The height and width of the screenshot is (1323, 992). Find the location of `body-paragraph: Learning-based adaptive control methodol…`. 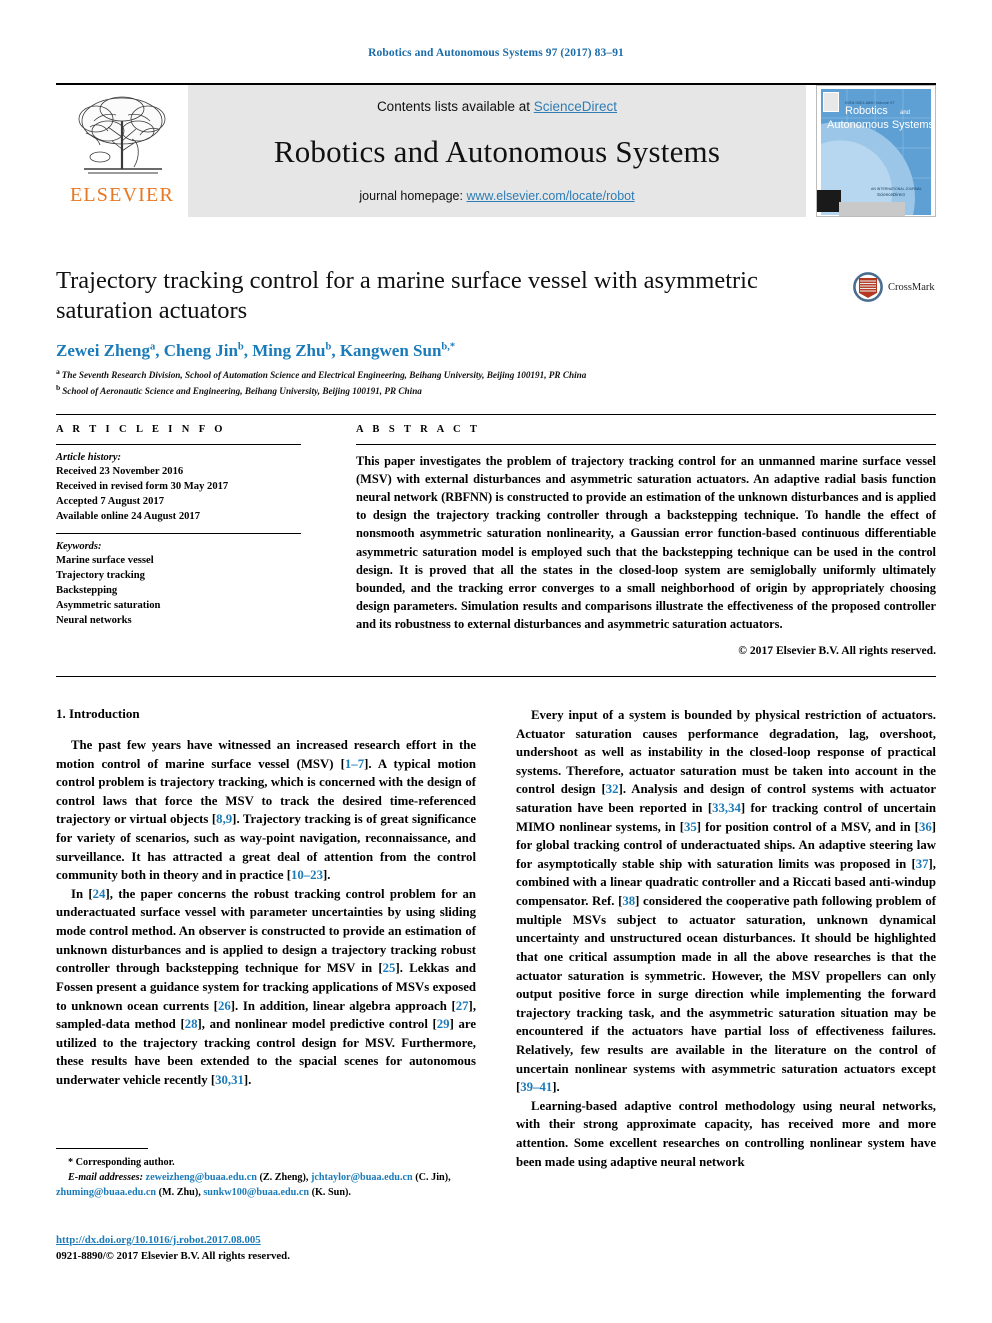

body-paragraph: Learning-based adaptive control methodol… is located at coordinates (726, 1133).